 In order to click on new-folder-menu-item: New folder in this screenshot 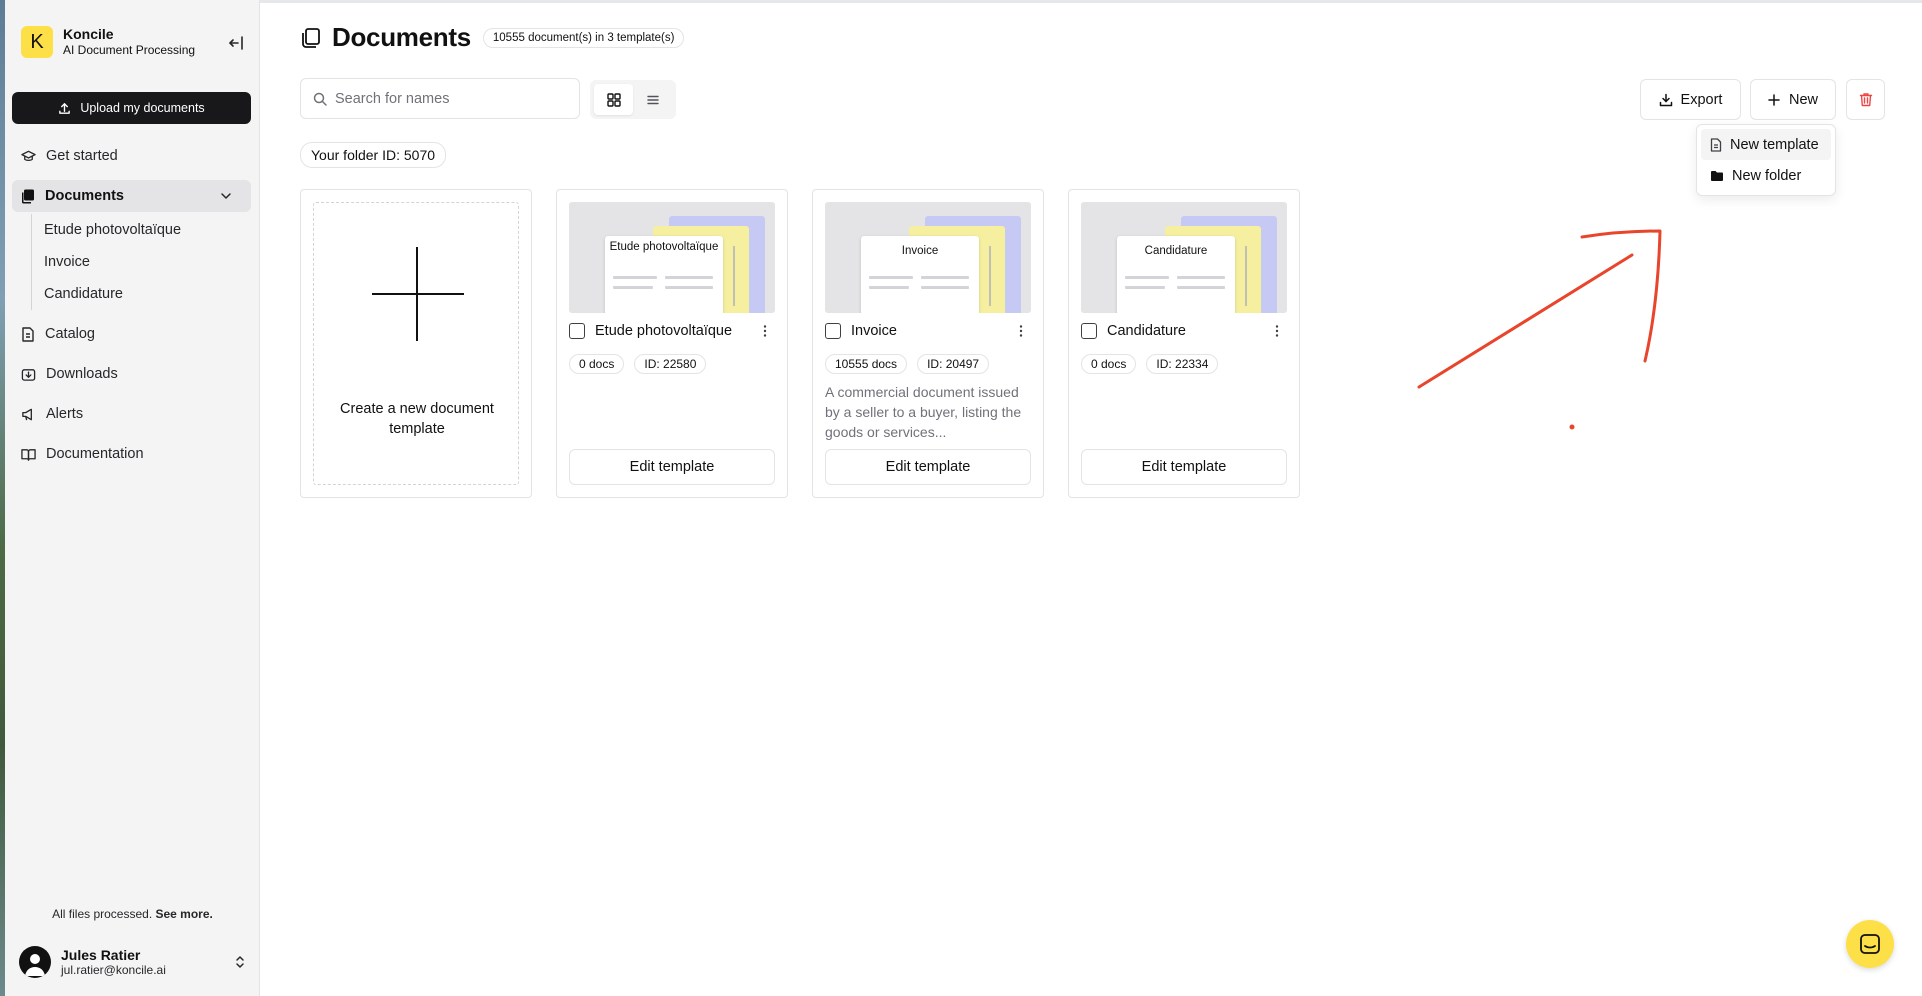, I will do `click(1766, 175)`.